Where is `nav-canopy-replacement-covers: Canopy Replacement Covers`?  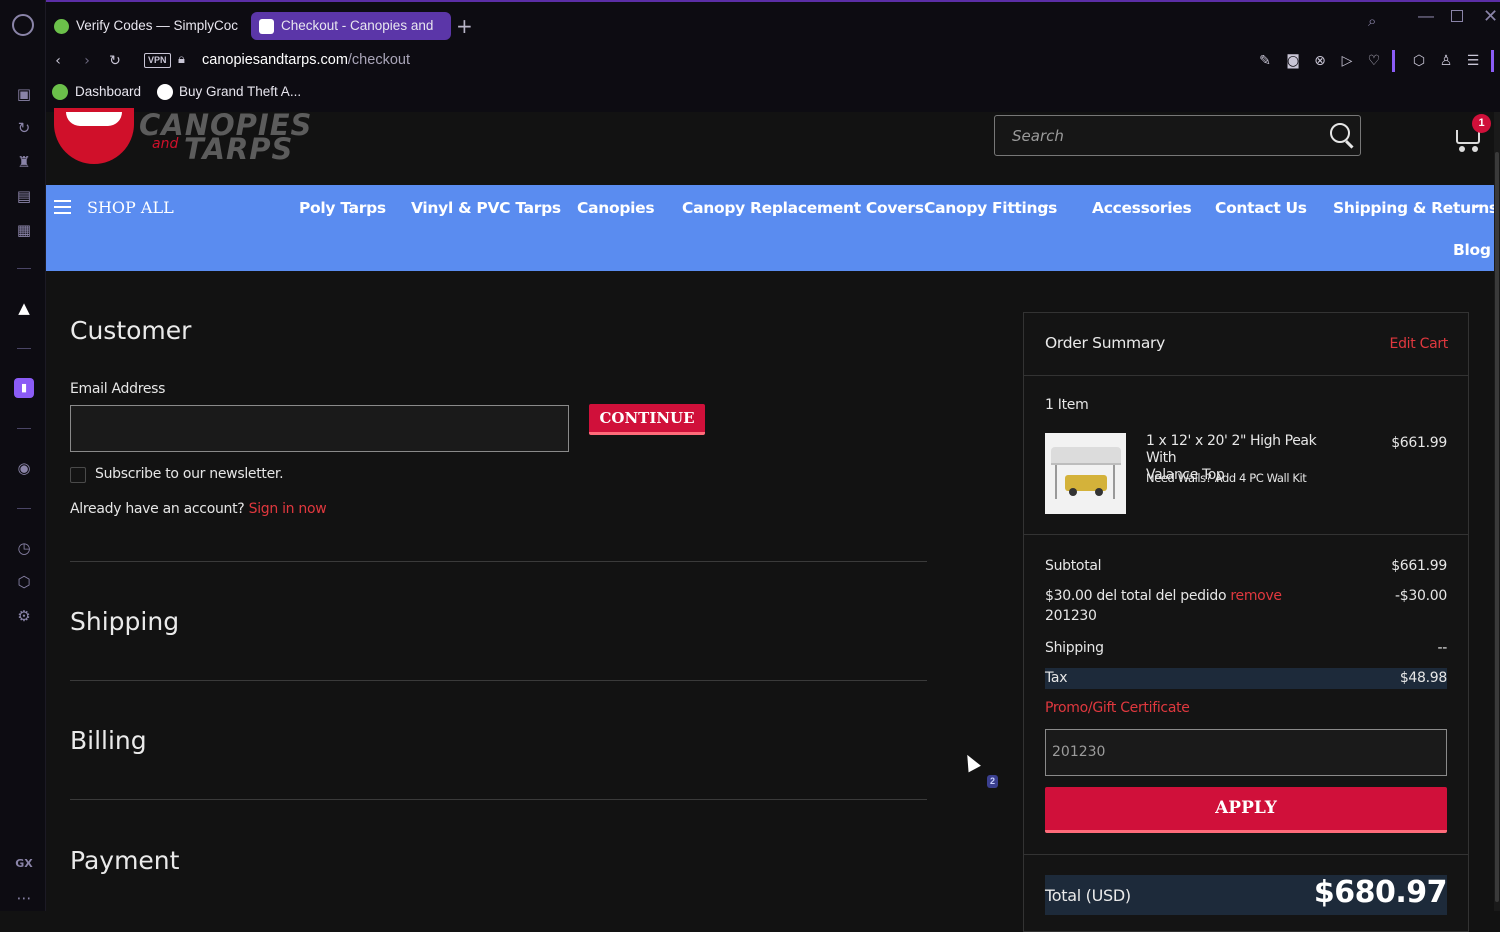 nav-canopy-replacement-covers: Canopy Replacement Covers is located at coordinates (803, 208).